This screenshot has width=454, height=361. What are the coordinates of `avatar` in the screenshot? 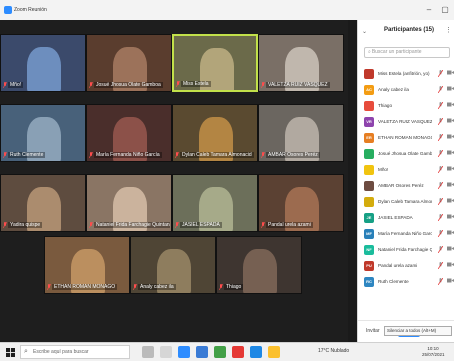 It's located at (369, 106).